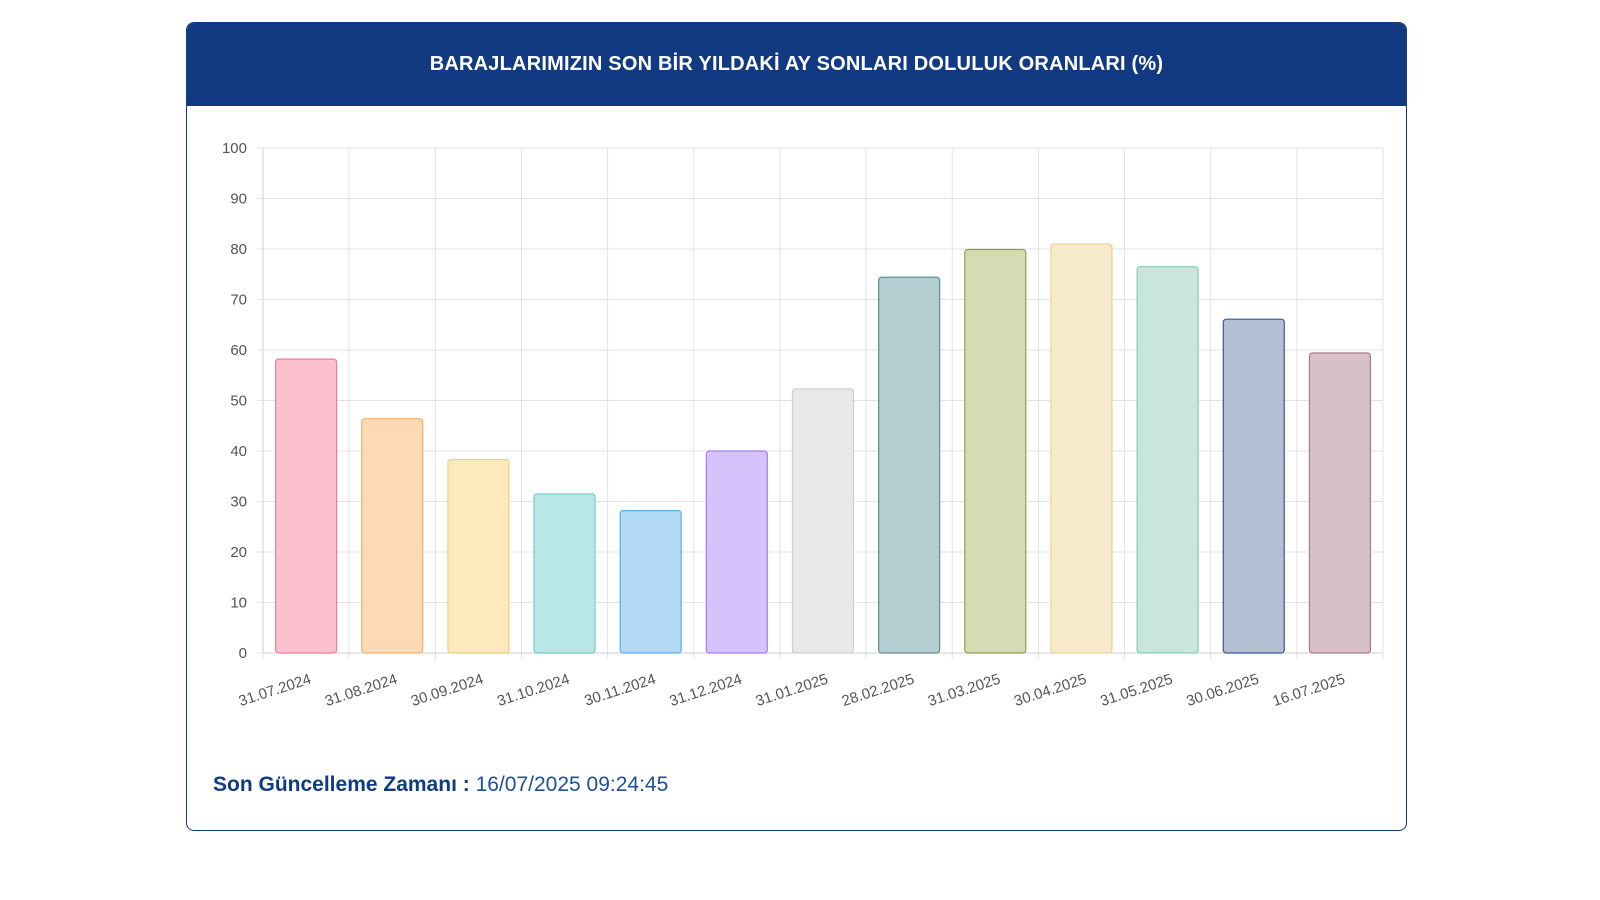 Image resolution: width=1600 pixels, height=900 pixels. I want to click on x-tick-label: 31.08.2024, so click(361, 690).